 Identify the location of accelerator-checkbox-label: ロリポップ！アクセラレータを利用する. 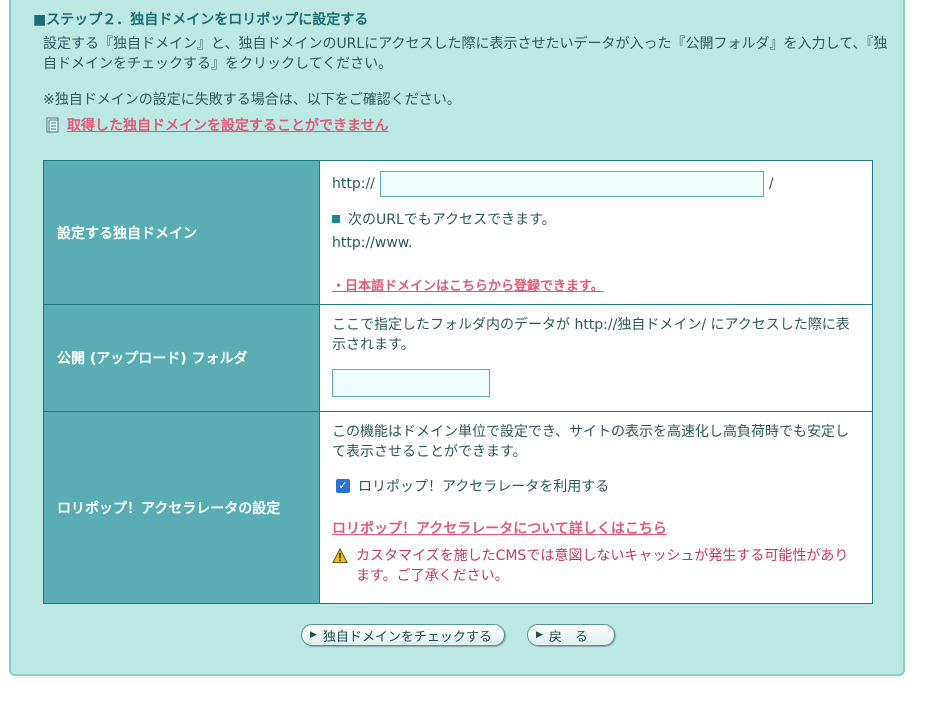
(483, 486).